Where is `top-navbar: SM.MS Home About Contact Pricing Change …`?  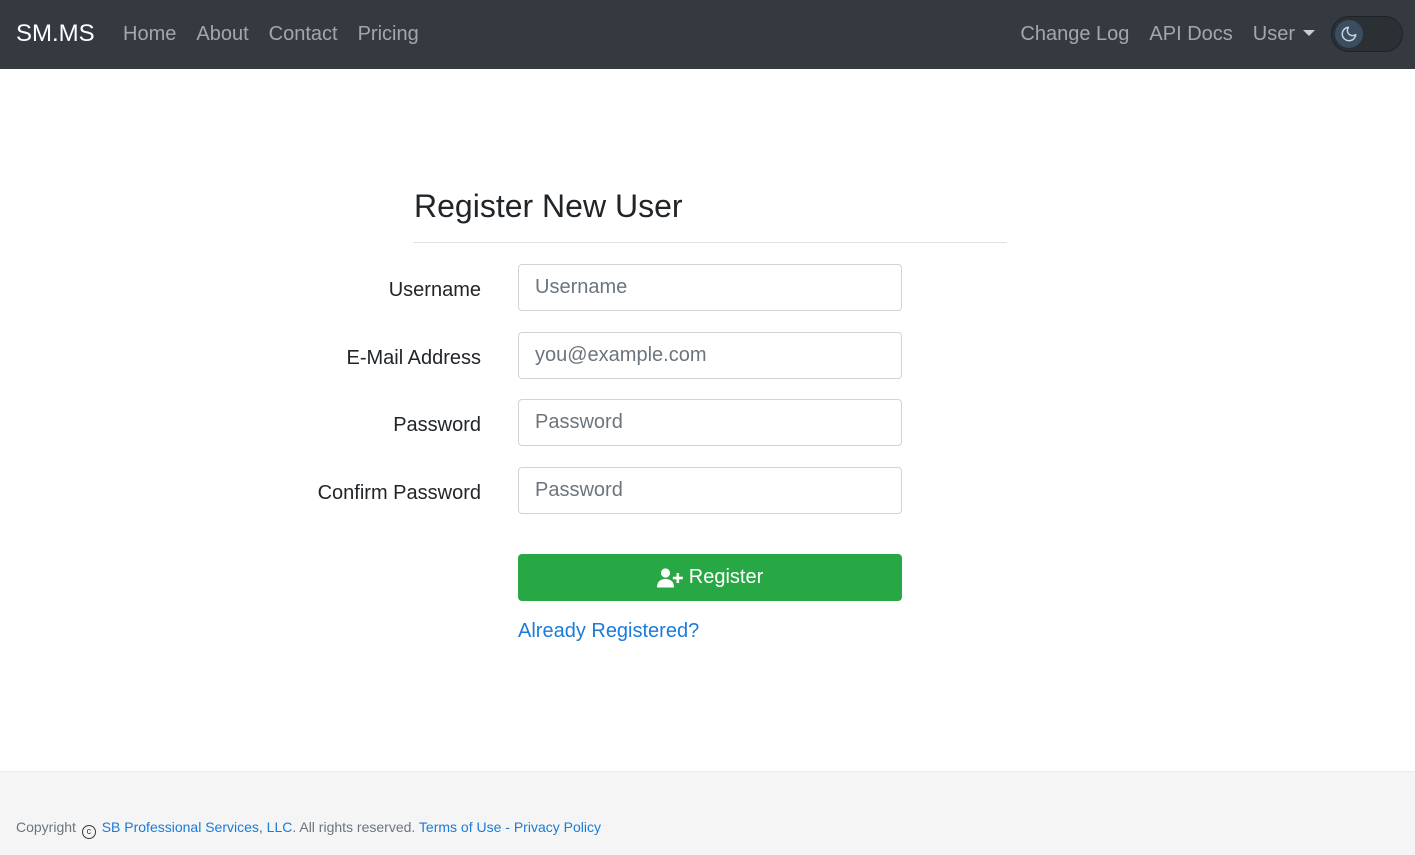
top-navbar: SM.MS Home About Contact Pricing Change … is located at coordinates (707, 34).